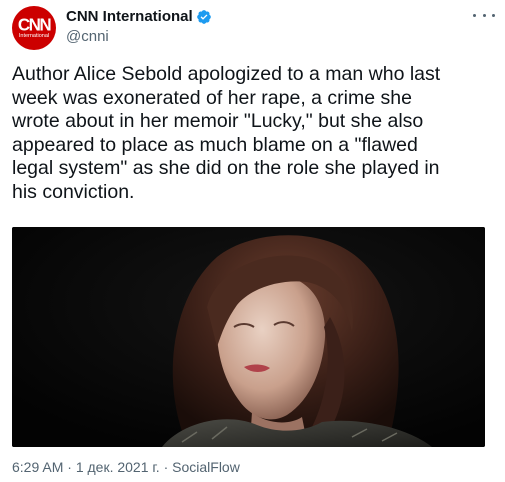 This screenshot has width=505, height=482. What do you see at coordinates (484, 15) in the screenshot?
I see `more-options-icon` at bounding box center [484, 15].